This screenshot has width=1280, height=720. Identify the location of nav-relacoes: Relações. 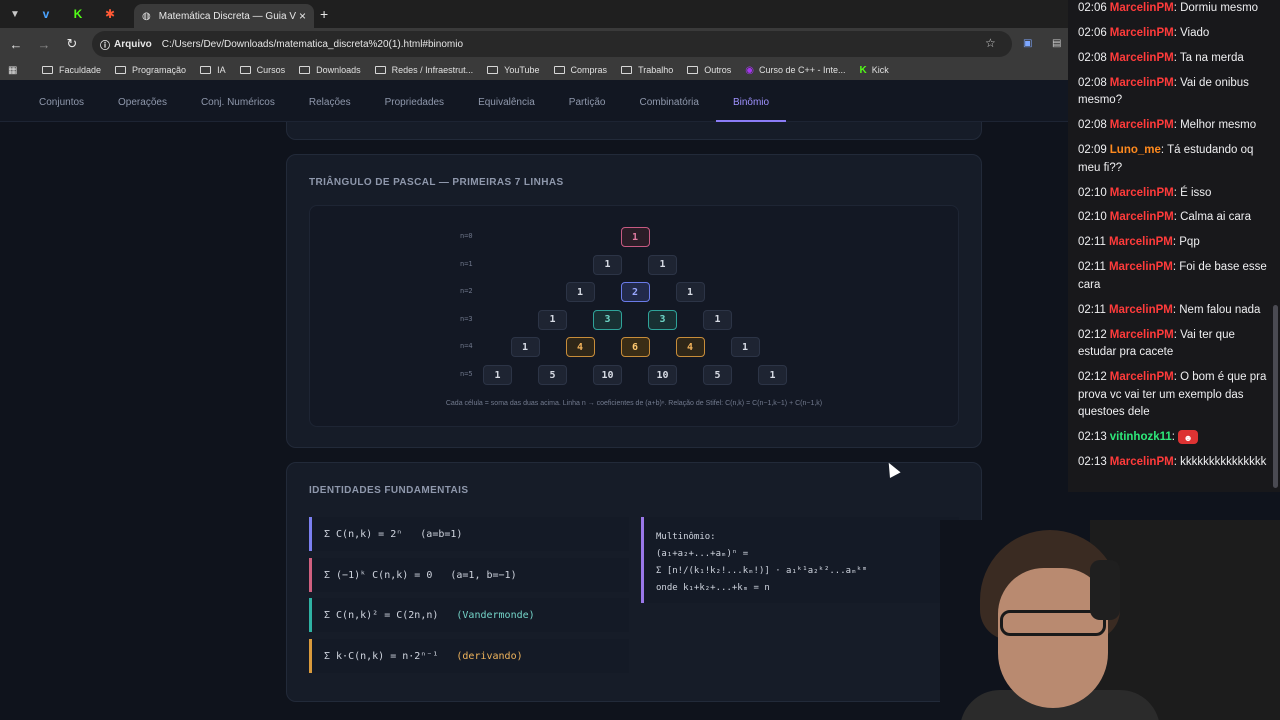
(330, 103).